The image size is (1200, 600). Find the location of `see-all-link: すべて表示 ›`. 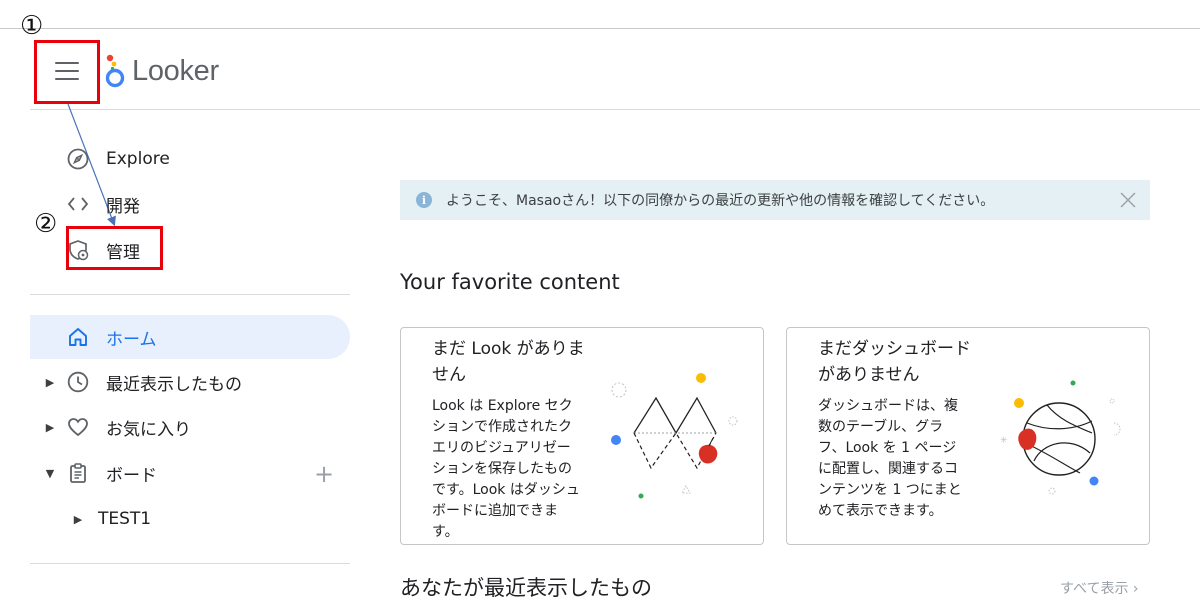

see-all-link: すべて表示 › is located at coordinates (1099, 588).